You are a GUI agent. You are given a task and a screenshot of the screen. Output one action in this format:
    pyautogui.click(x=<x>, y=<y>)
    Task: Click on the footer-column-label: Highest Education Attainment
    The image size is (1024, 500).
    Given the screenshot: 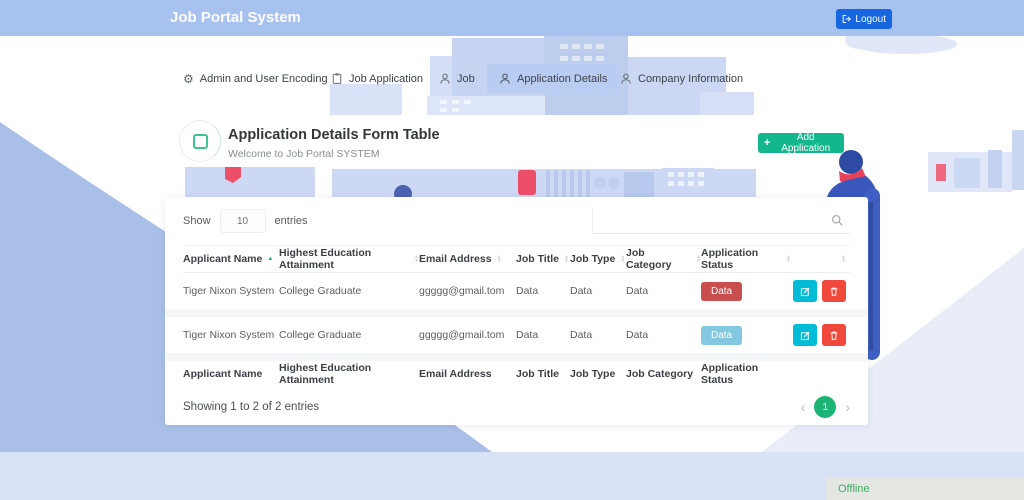 What is the action you would take?
    pyautogui.click(x=325, y=374)
    